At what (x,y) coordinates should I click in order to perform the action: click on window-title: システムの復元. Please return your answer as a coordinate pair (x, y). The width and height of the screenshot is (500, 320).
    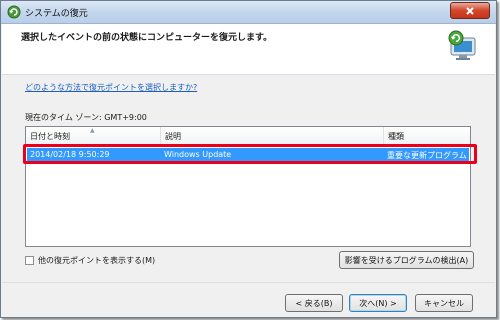
    Looking at the image, I should click on (56, 14).